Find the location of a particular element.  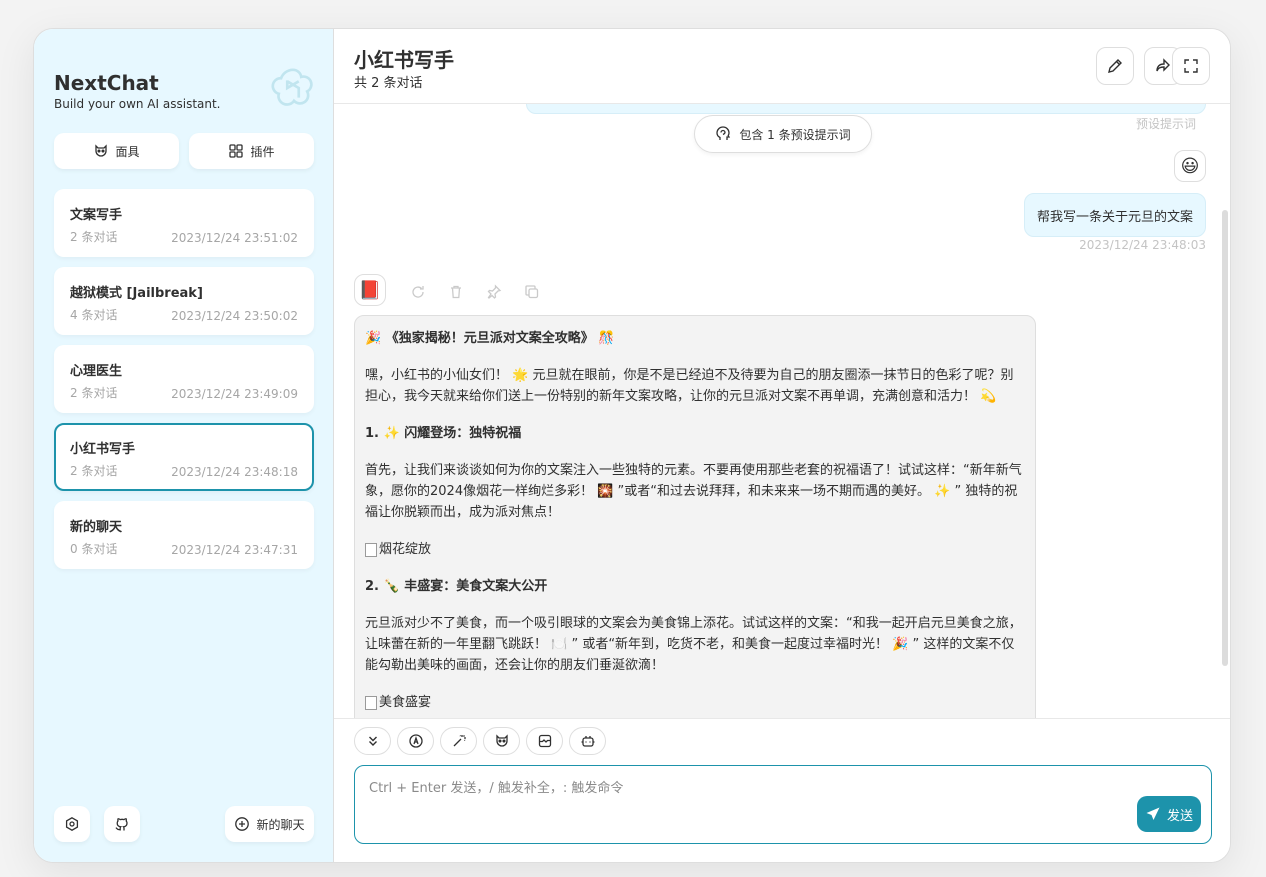

chat-item-count: 0 条对话 is located at coordinates (94, 549).